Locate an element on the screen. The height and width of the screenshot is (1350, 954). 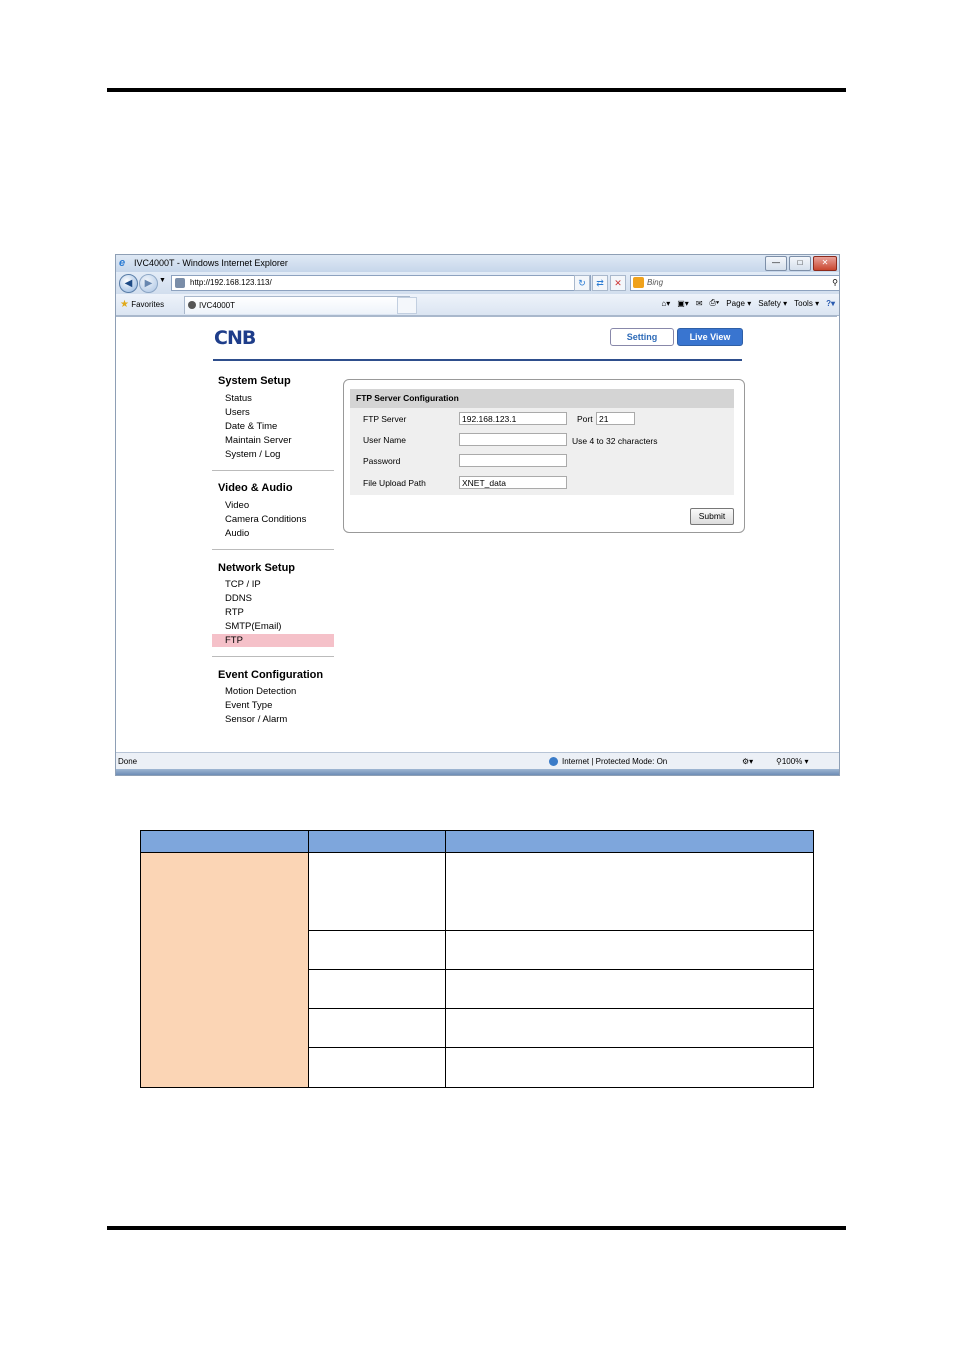
close-button: ✕ is located at coordinates (825, 263).